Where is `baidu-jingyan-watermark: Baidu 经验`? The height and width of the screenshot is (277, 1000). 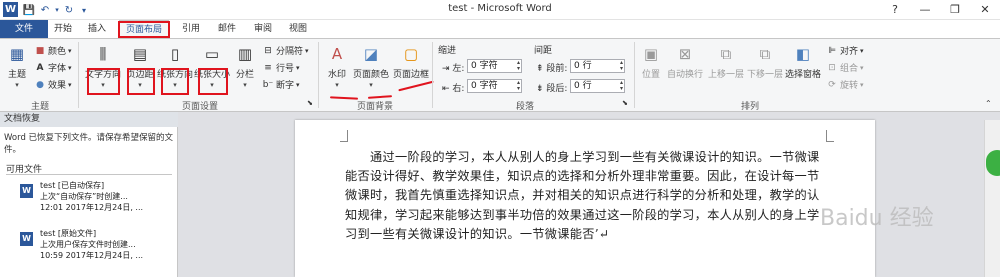 baidu-jingyan-watermark: Baidu 经验 is located at coordinates (877, 218).